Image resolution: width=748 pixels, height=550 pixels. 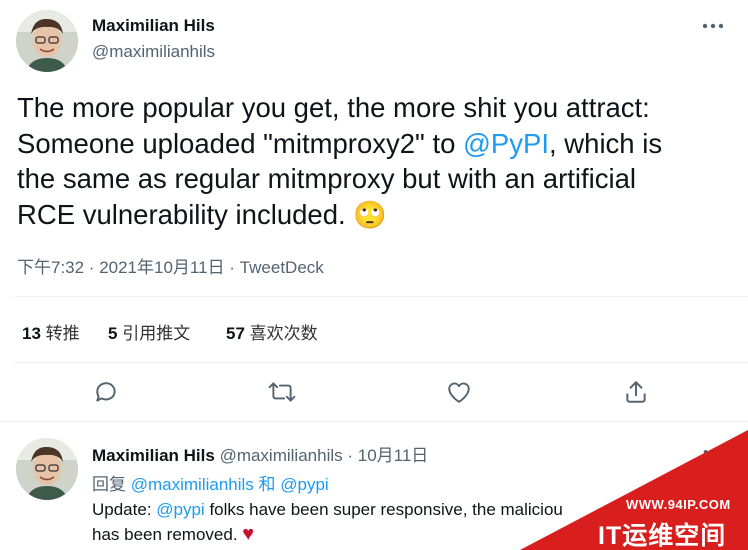 I want to click on reply-author-avatar, so click(x=47, y=469).